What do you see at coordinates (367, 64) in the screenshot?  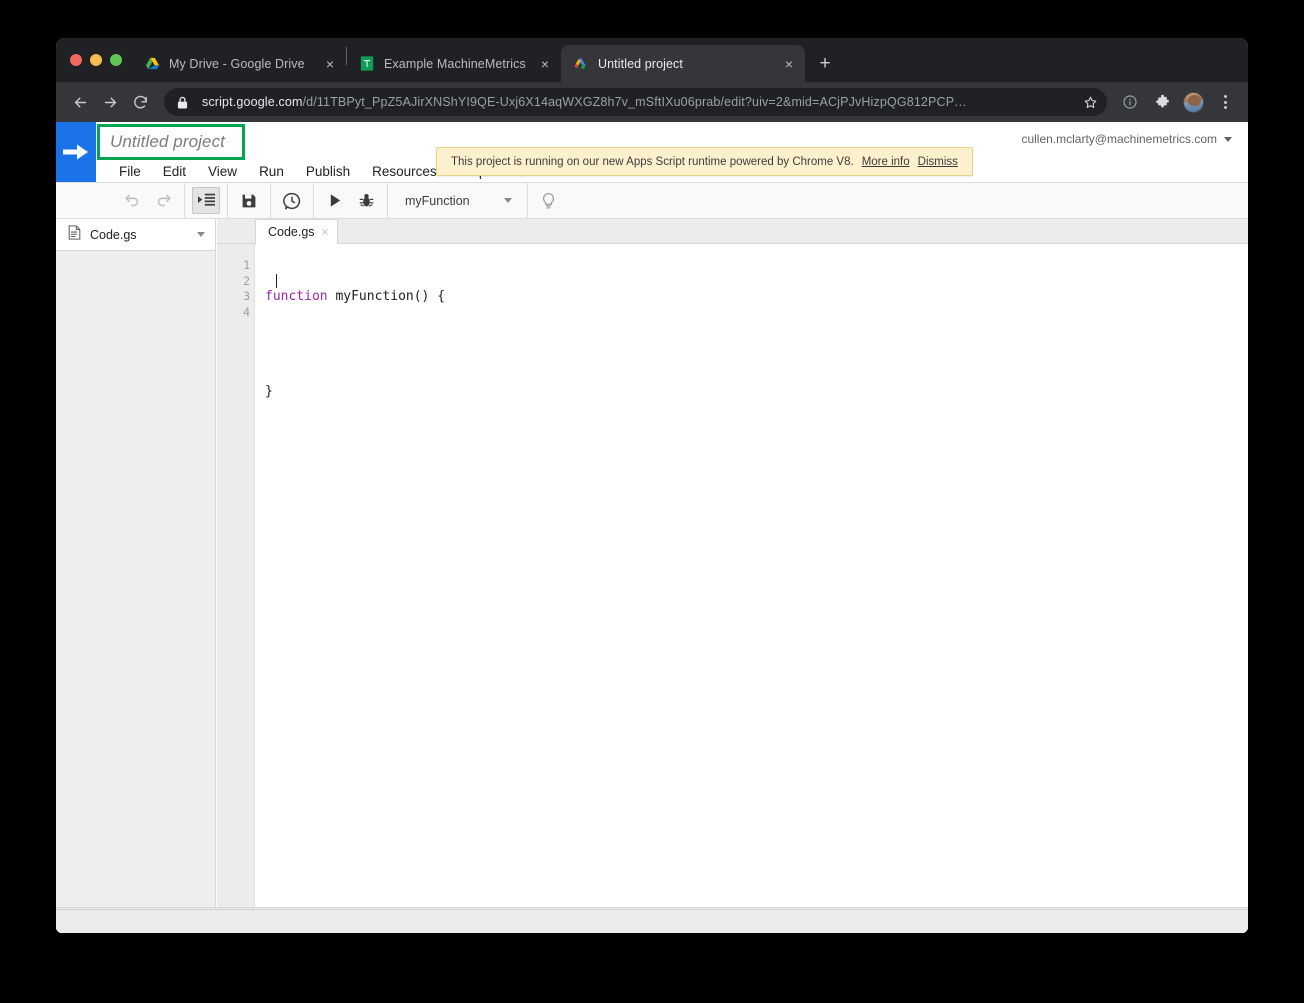 I see `google-sheets-icon` at bounding box center [367, 64].